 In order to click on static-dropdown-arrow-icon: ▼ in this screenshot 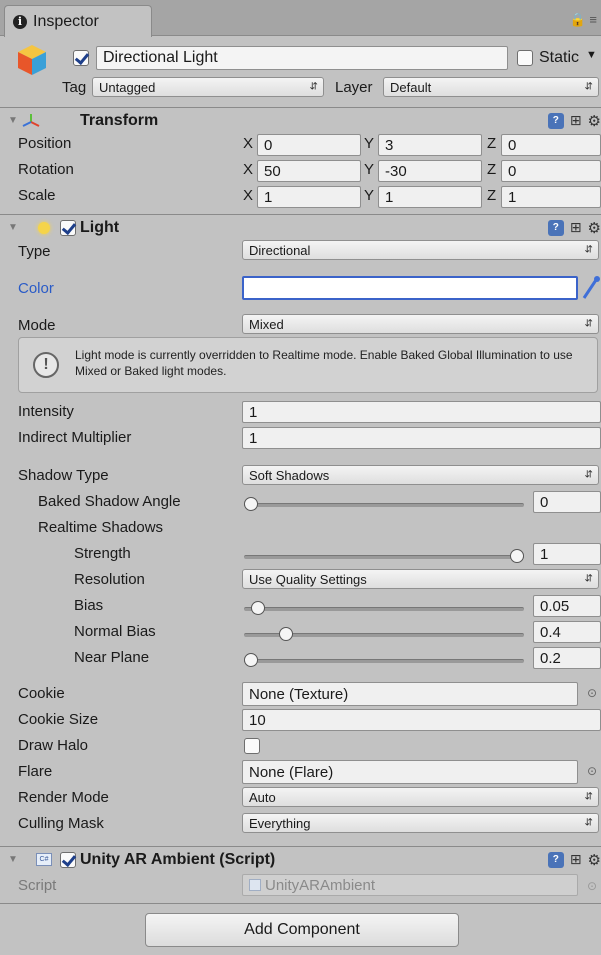, I will do `click(591, 55)`.